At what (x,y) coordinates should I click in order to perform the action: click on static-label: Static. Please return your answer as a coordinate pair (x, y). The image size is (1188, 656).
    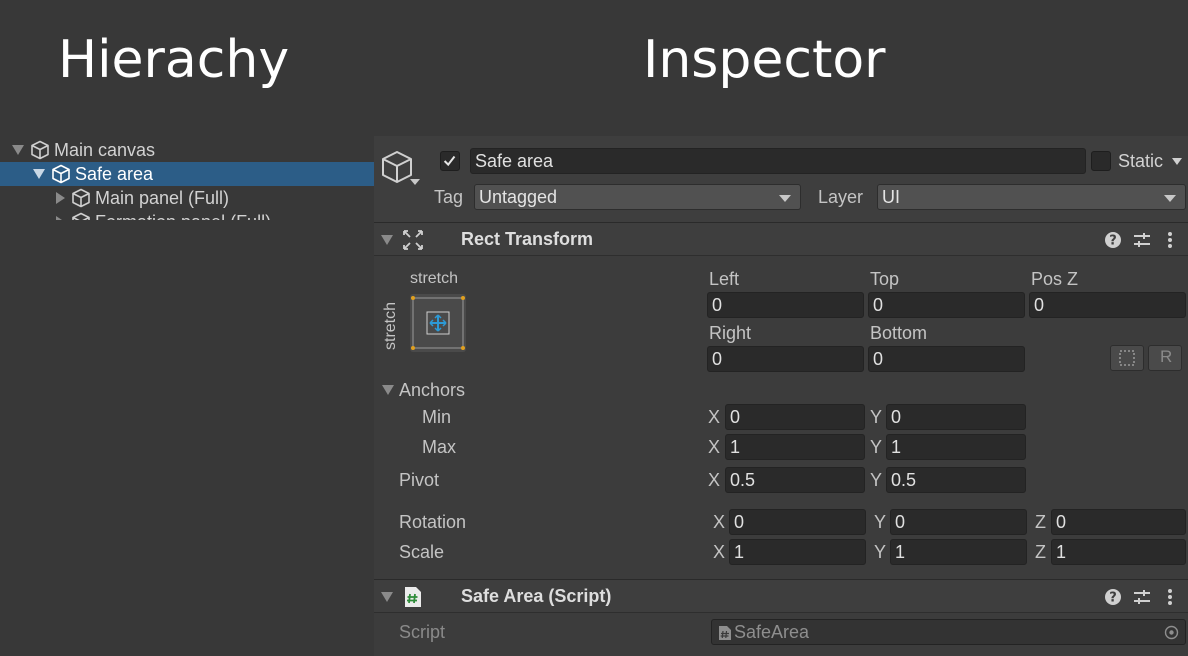
    Looking at the image, I should click on (1140, 161).